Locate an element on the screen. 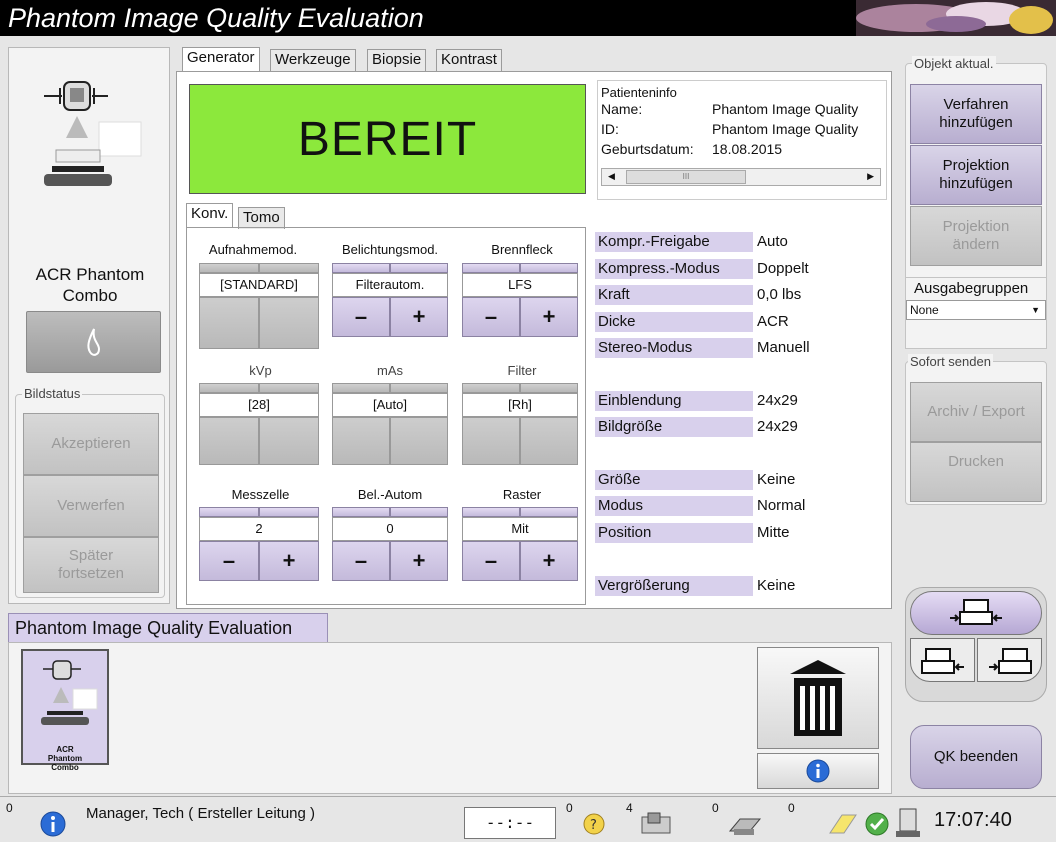  user-info: Manager, Tech ( Ersteller Leitung ) is located at coordinates (201, 813).